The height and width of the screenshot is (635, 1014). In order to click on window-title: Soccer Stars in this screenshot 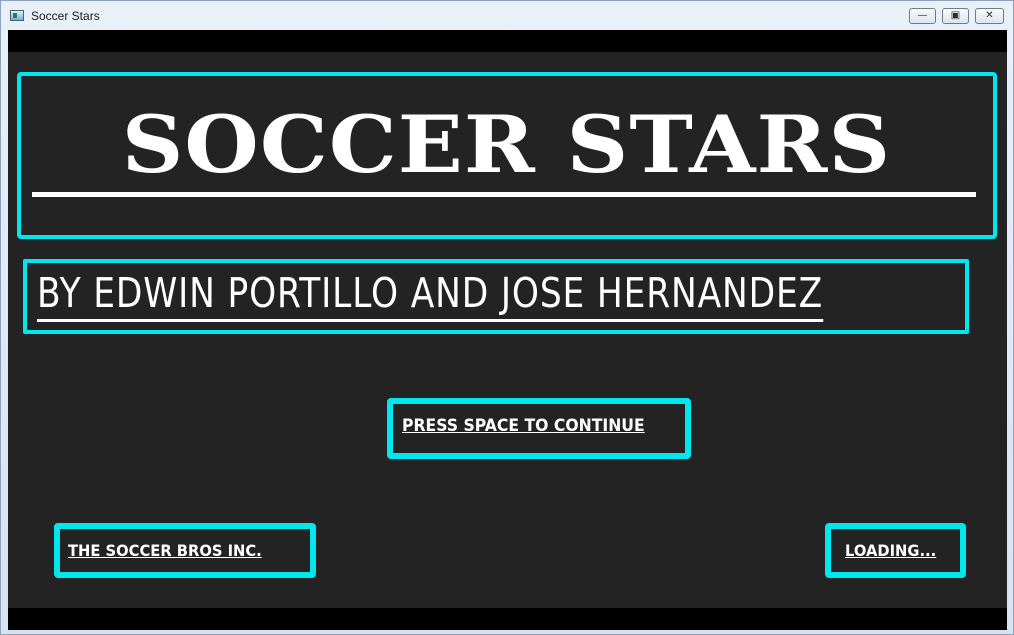, I will do `click(65, 16)`.